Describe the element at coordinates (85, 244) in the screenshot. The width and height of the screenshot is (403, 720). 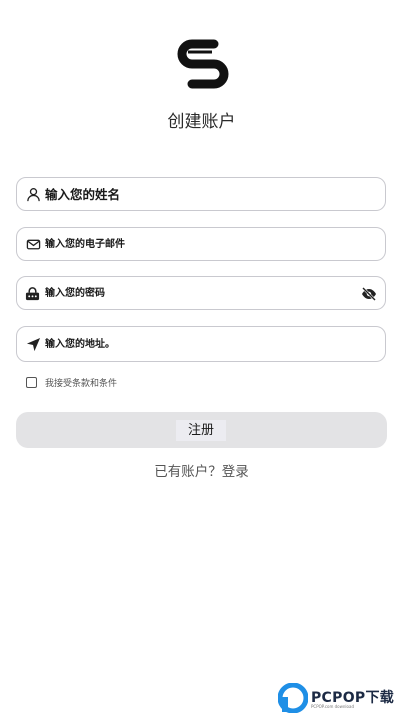
I see `email-placeholder: 输入您的电子邮件` at that location.